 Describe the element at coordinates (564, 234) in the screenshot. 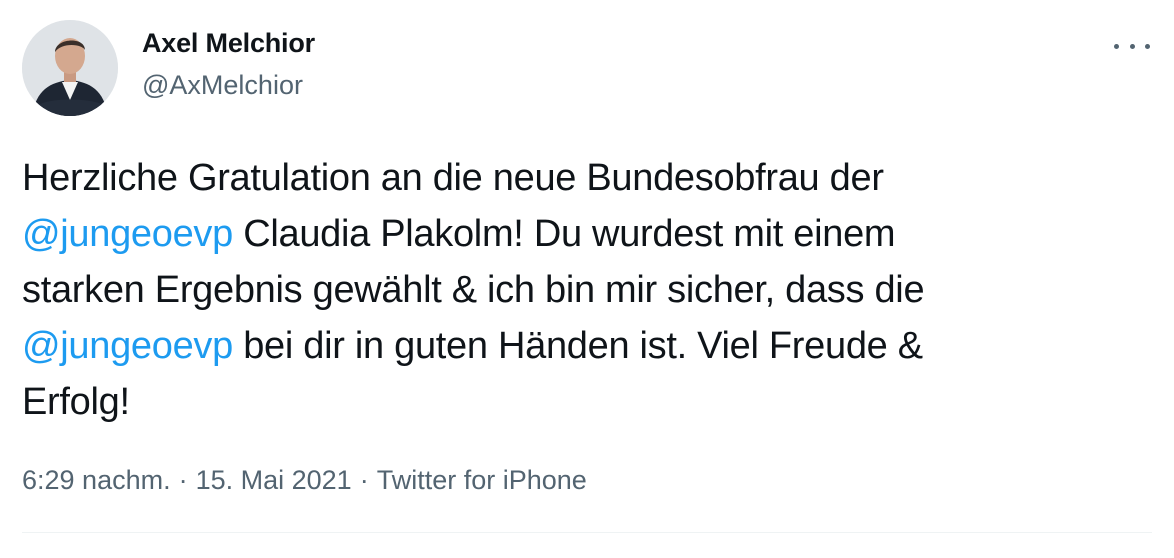

I see `tweet-text-segment: Claudia Plakolm! Du wurdest mit einem` at that location.